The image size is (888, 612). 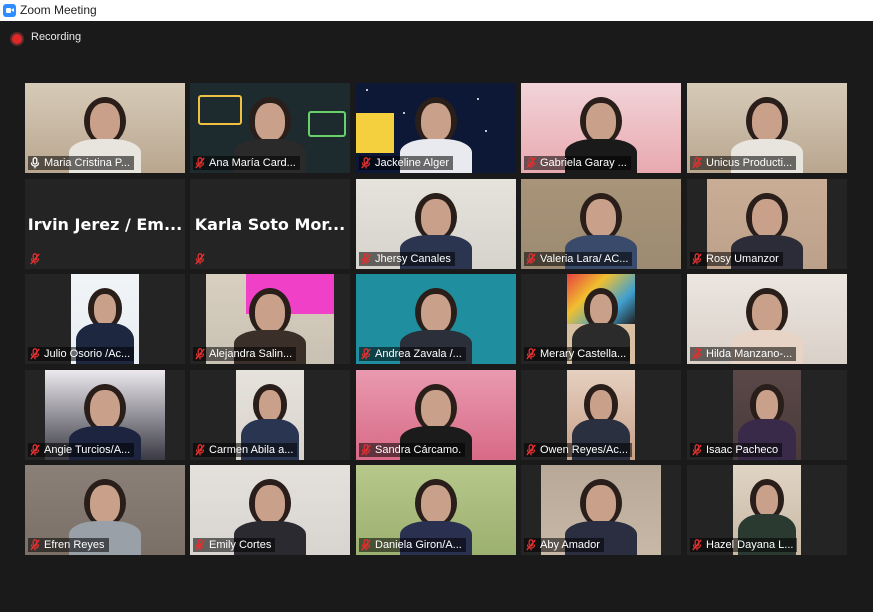 I want to click on participant-tile: Rosy Umanzor, so click(x=767, y=224).